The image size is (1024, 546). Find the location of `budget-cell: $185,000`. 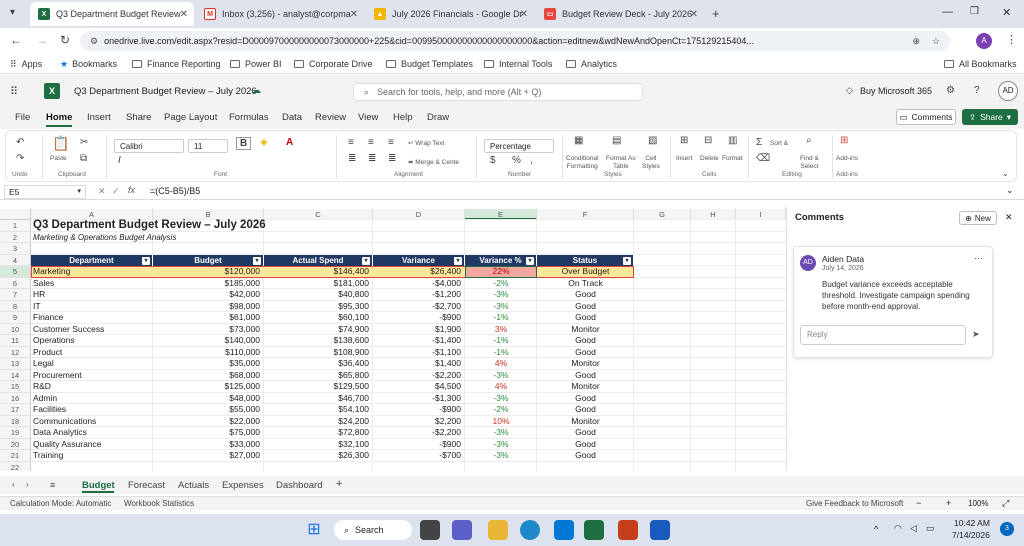

budget-cell: $185,000 is located at coordinates (206, 284).